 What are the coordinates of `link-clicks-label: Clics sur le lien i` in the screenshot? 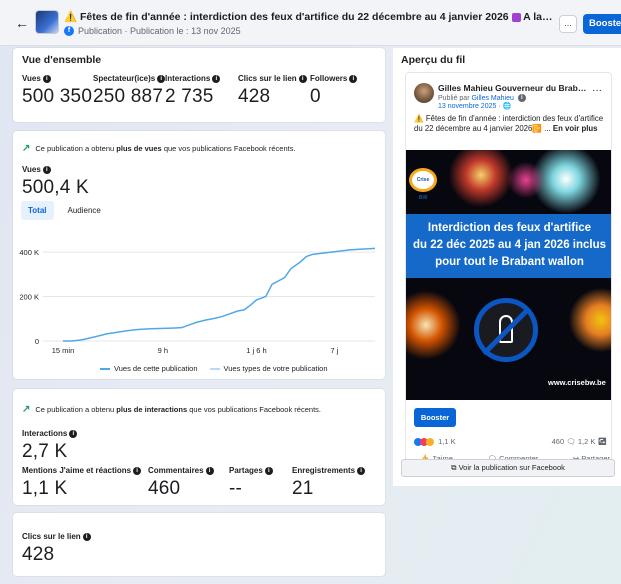 It's located at (56, 536).